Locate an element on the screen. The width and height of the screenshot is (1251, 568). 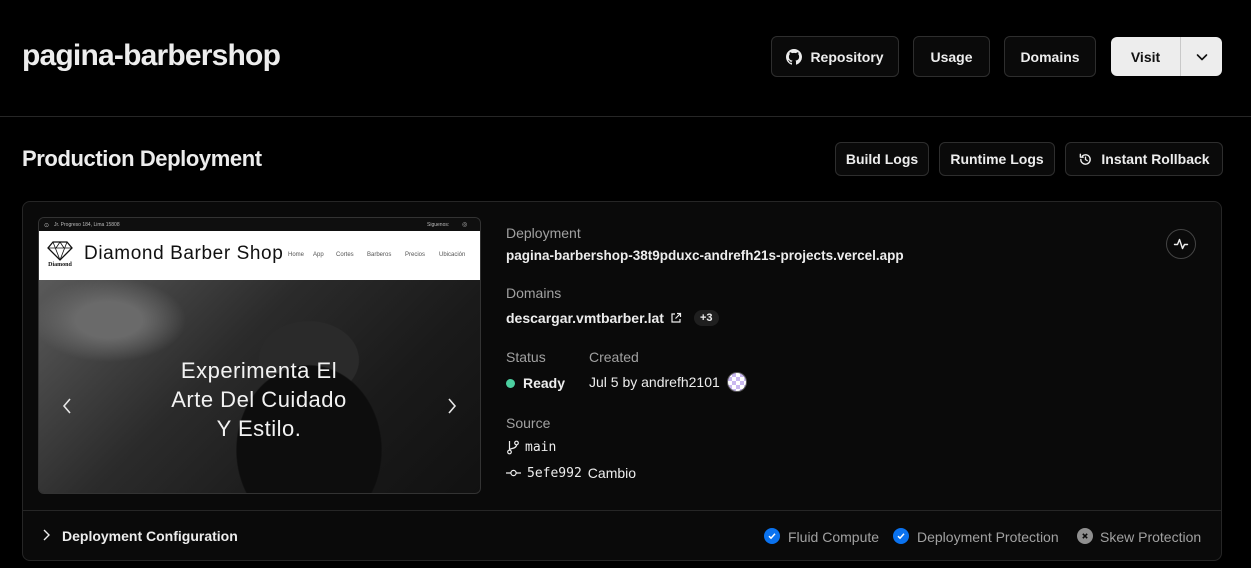
skew-protection-label: Skew Protection is located at coordinates (1151, 537).